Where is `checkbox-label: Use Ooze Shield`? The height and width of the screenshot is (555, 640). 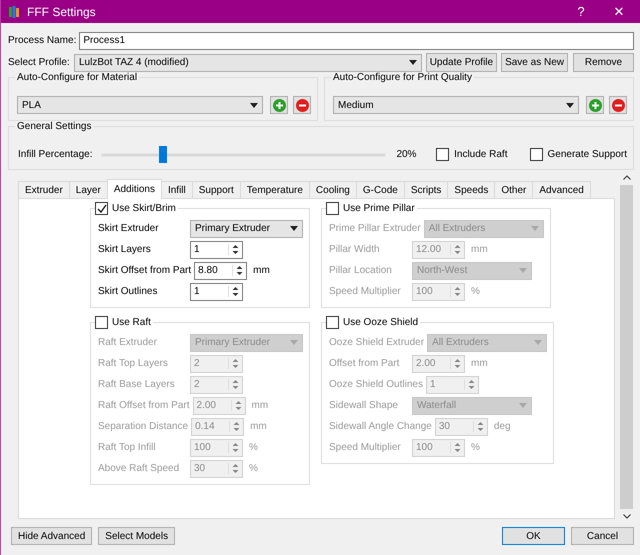
checkbox-label: Use Ooze Shield is located at coordinates (380, 322).